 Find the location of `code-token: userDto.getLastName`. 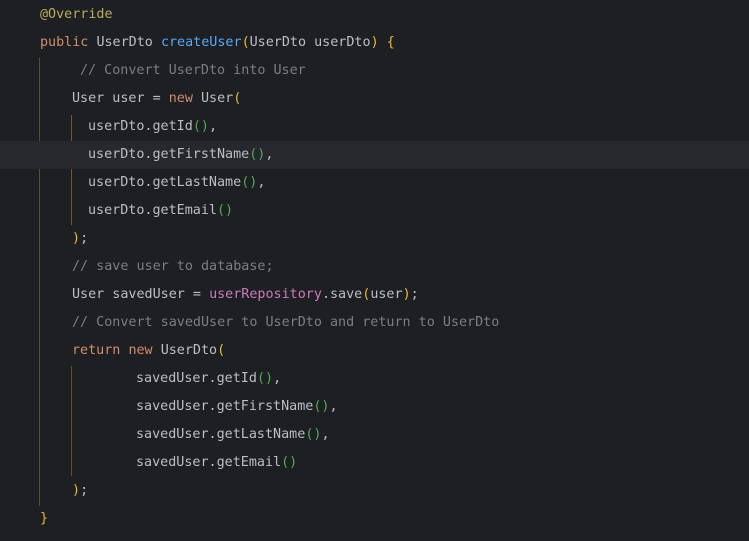

code-token: userDto.getLastName is located at coordinates (165, 182).